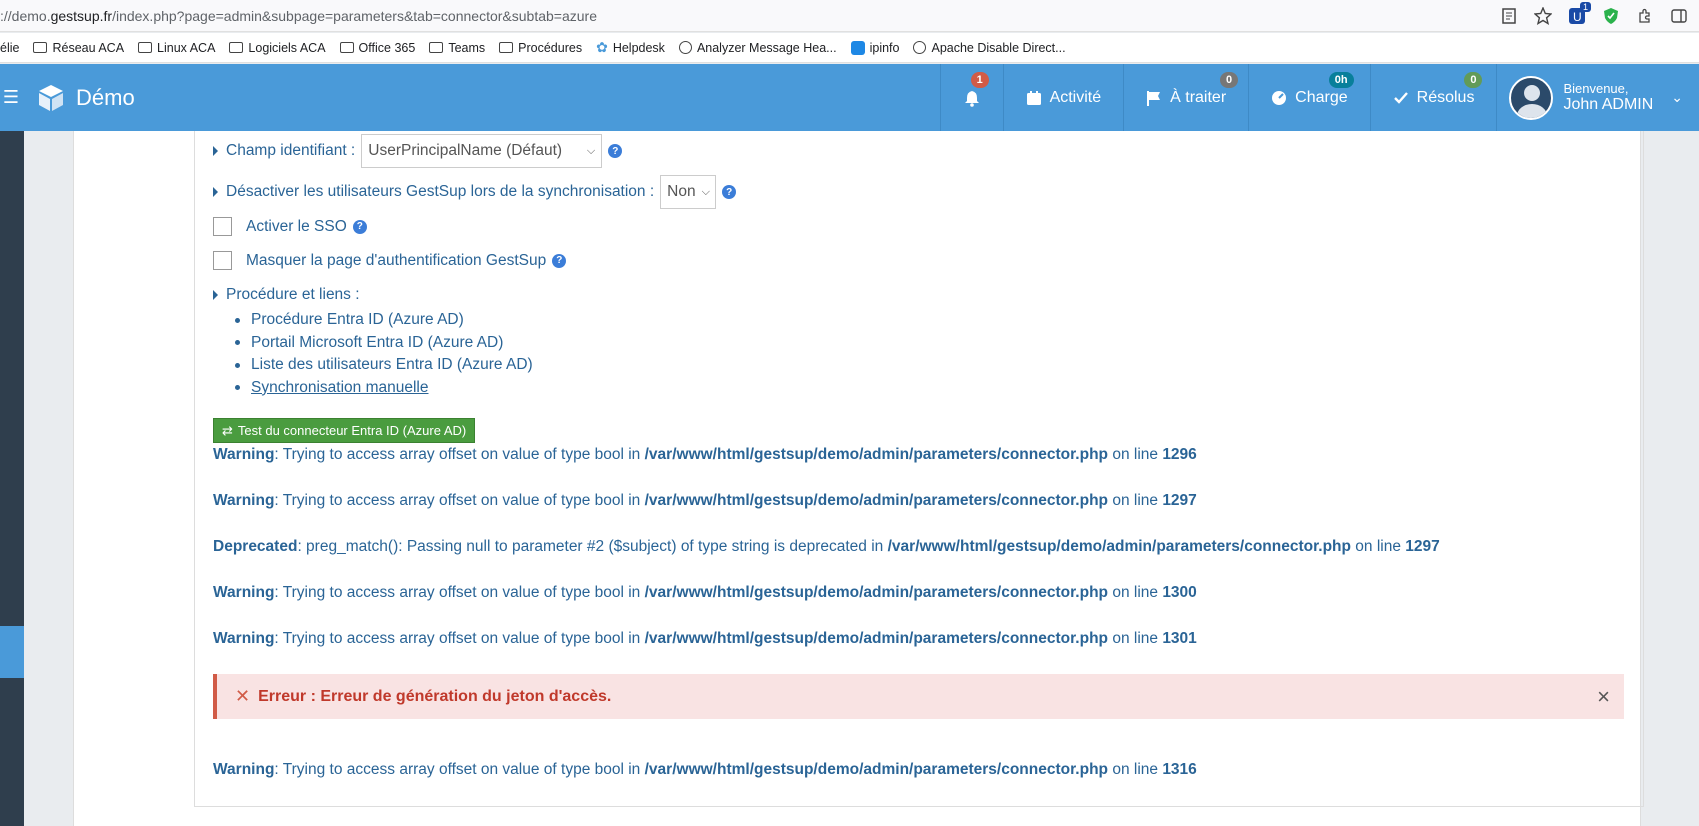 Image resolution: width=1699 pixels, height=826 pixels. I want to click on username: John ADMIN, so click(1608, 104).